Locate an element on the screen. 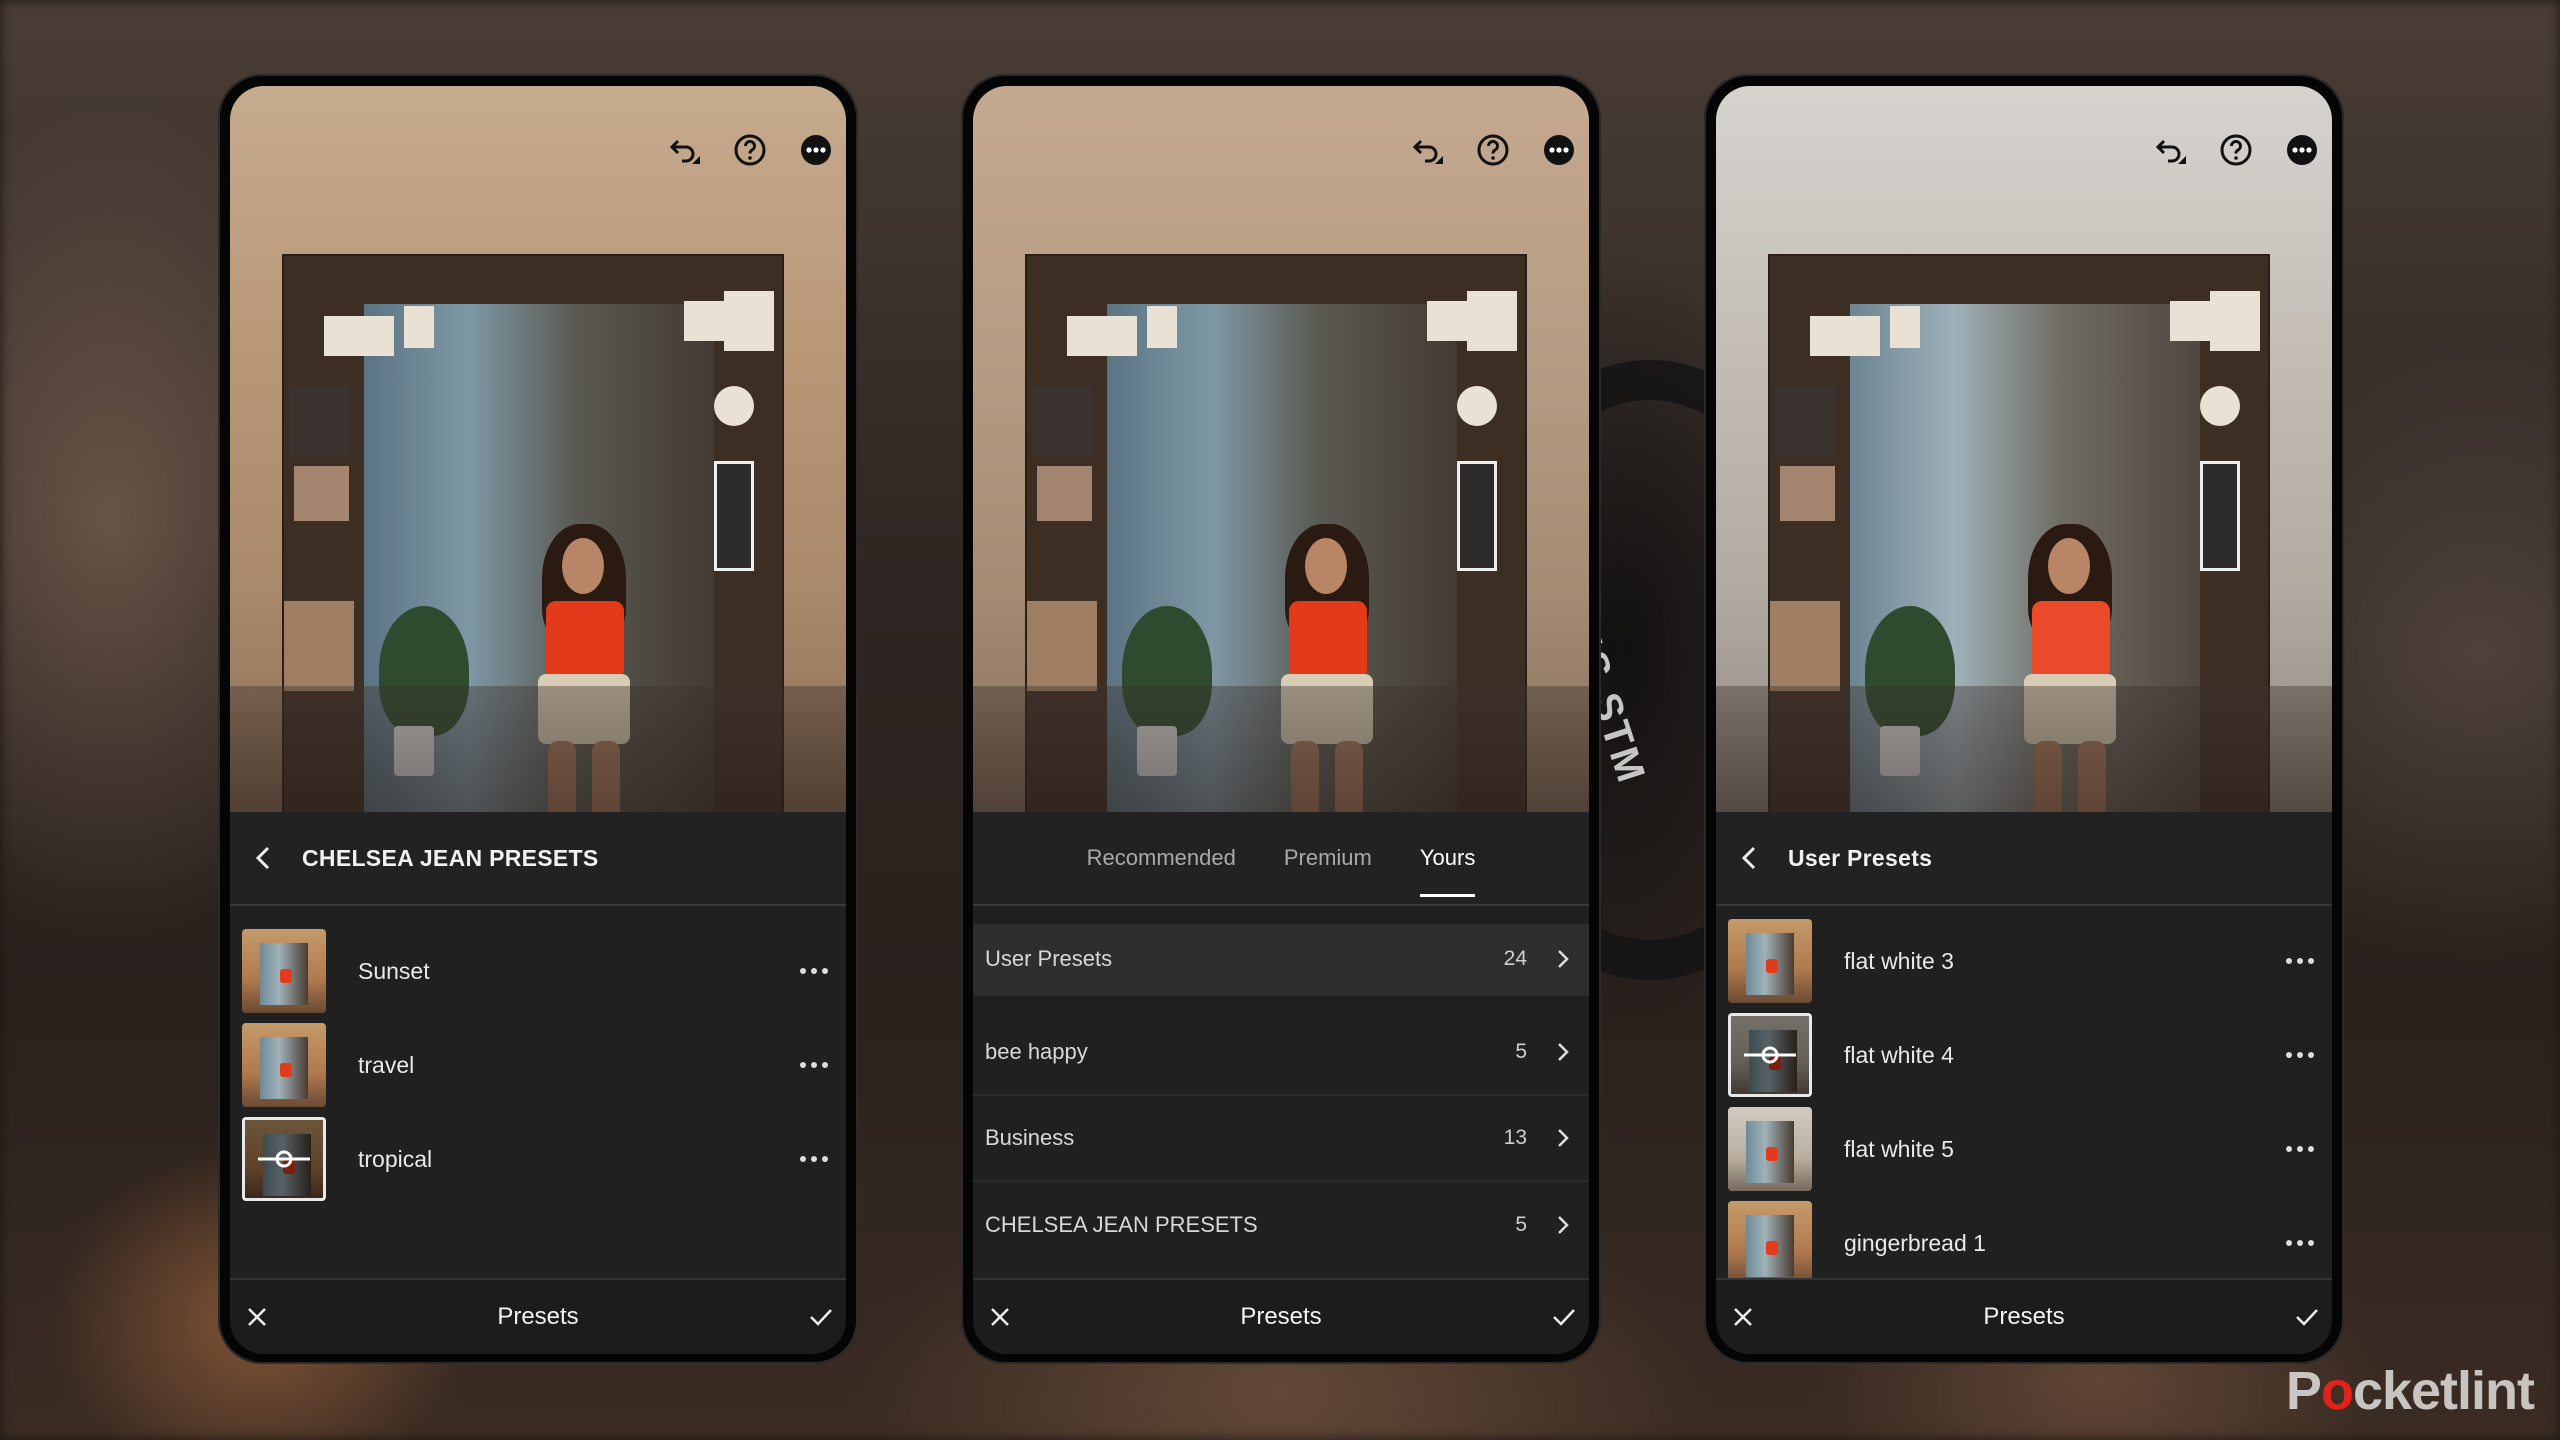 This screenshot has width=2560, height=1440. preset-group-header: CHELSEA JEAN PRESETS is located at coordinates (538, 859).